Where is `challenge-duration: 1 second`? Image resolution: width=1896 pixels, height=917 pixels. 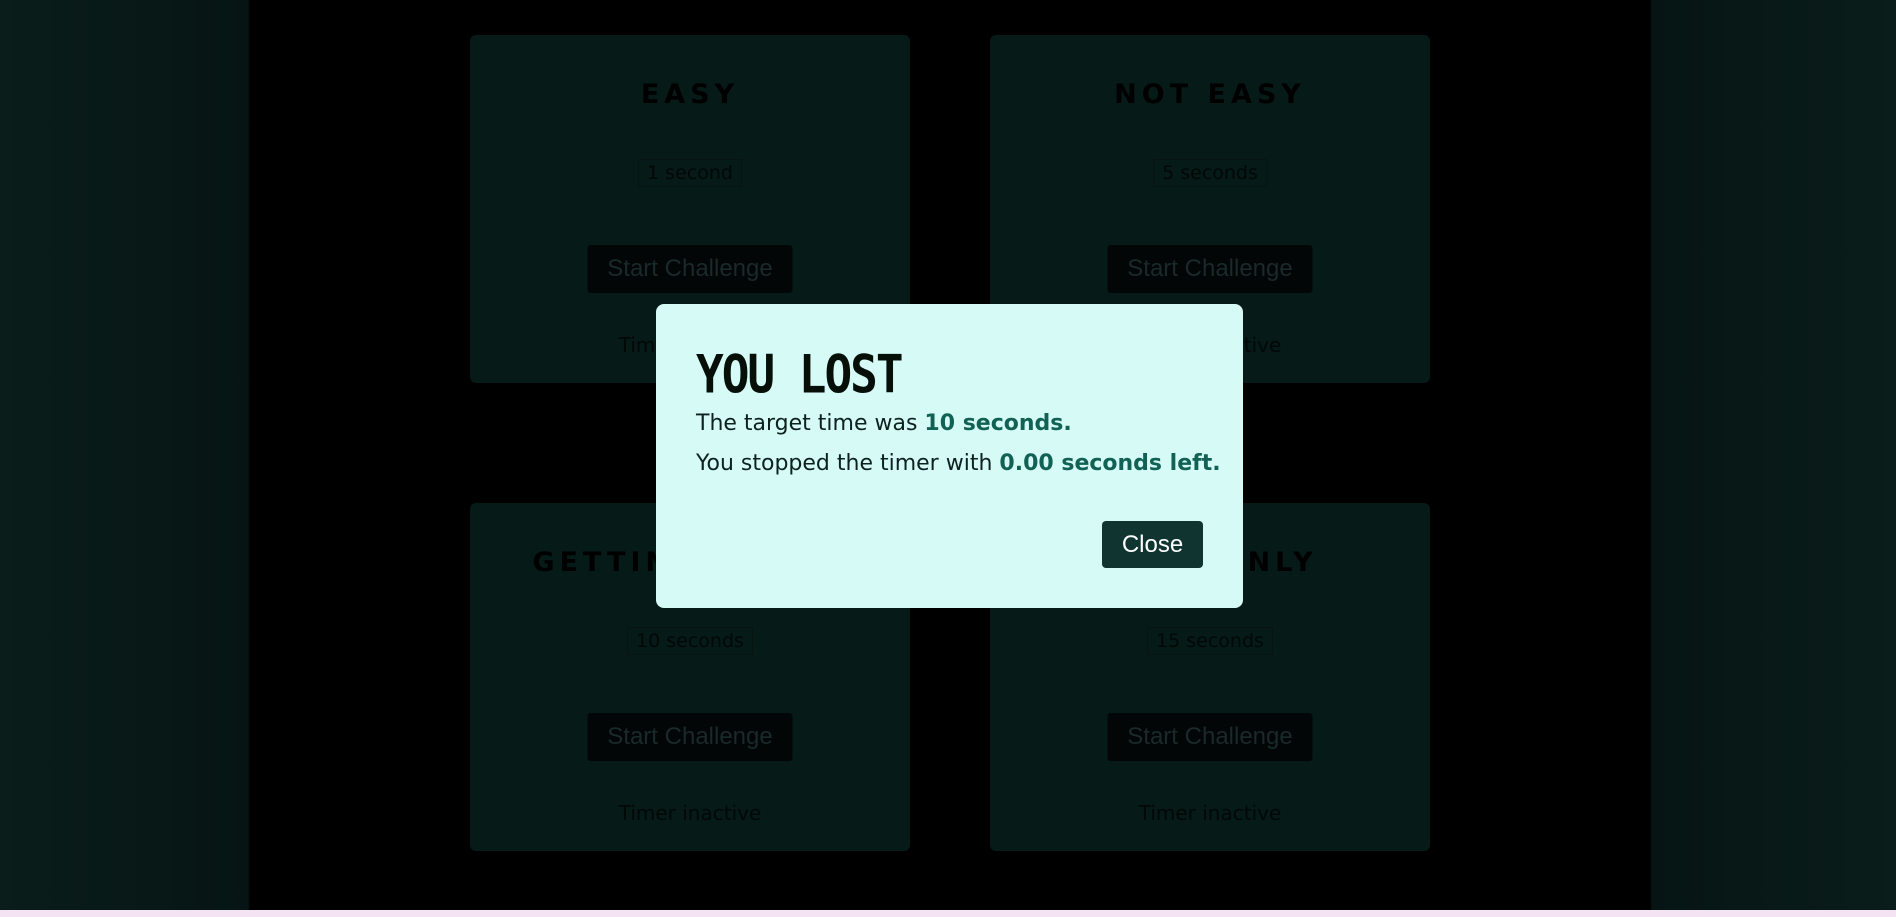 challenge-duration: 1 second is located at coordinates (690, 173).